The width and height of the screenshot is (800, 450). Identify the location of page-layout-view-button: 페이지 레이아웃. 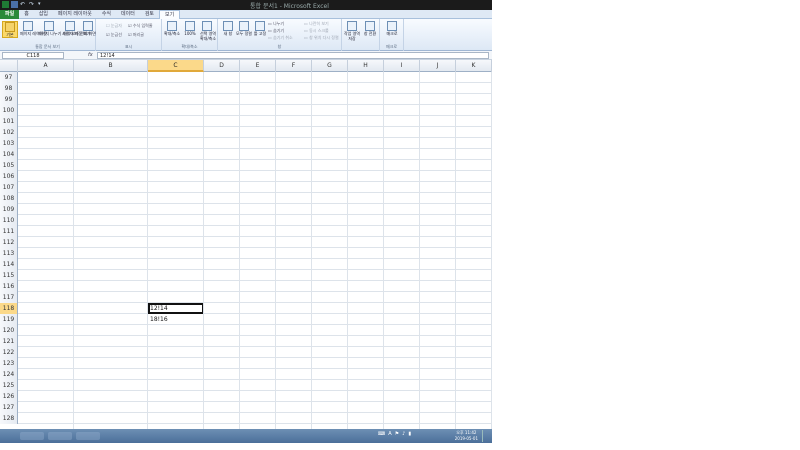
(33, 28).